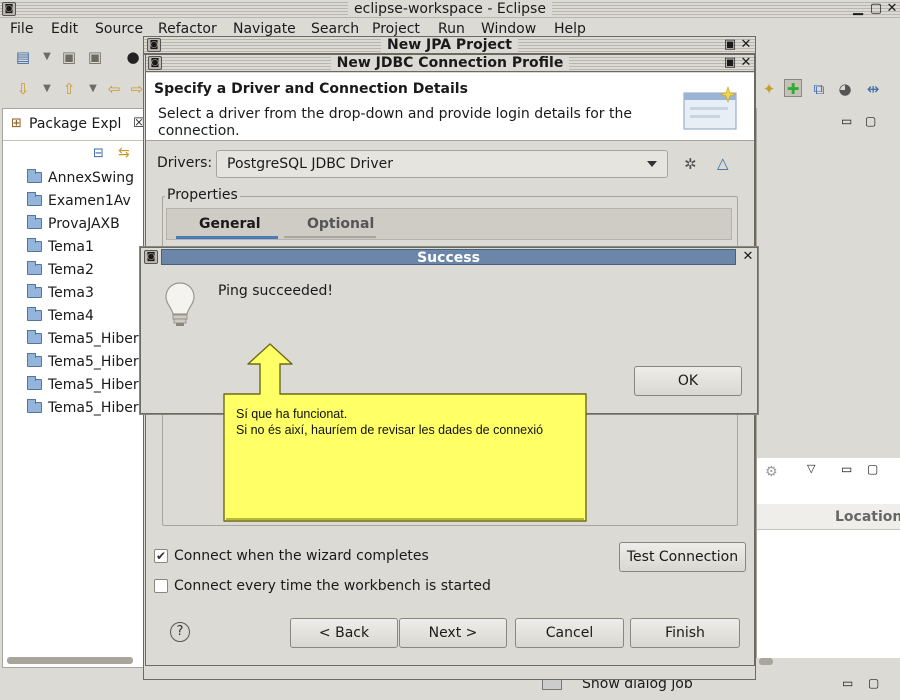 Image resolution: width=900 pixels, height=700 pixels. I want to click on active-tab-indicator, so click(227, 237).